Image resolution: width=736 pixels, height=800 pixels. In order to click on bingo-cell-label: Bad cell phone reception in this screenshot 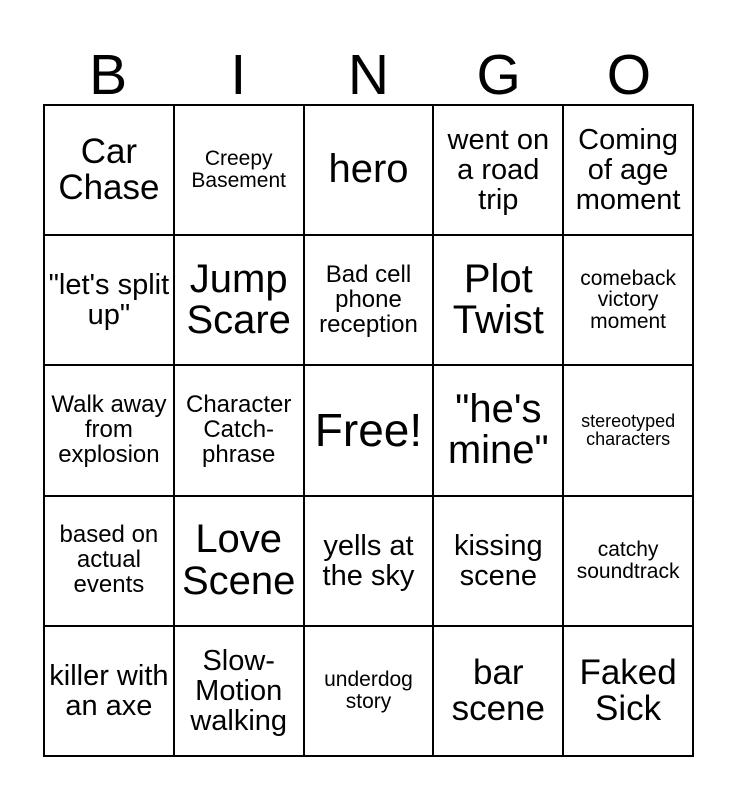, I will do `click(368, 299)`.